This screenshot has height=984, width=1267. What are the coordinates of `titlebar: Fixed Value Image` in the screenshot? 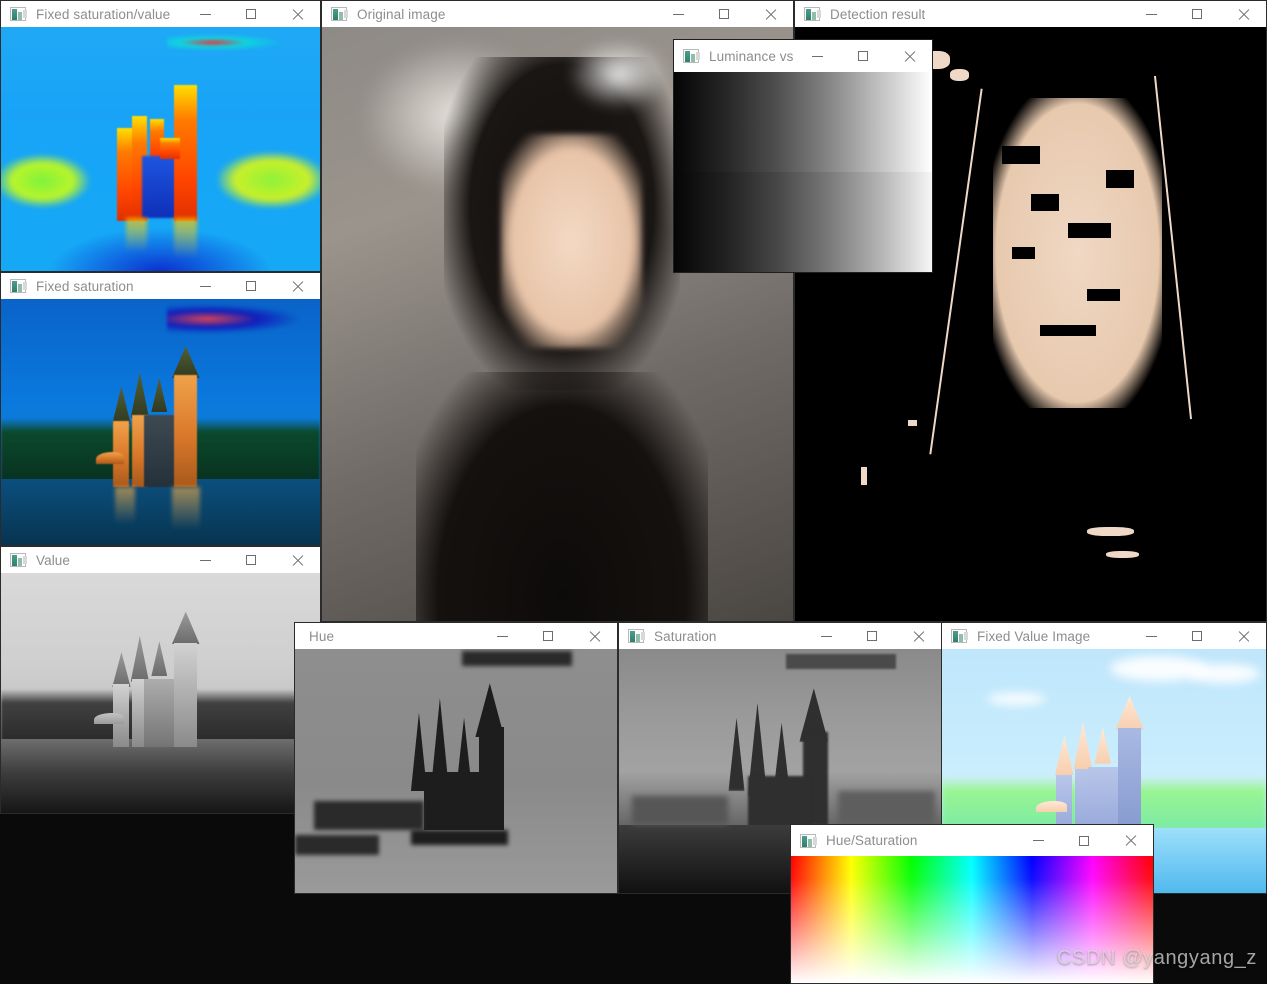 It's located at (1104, 636).